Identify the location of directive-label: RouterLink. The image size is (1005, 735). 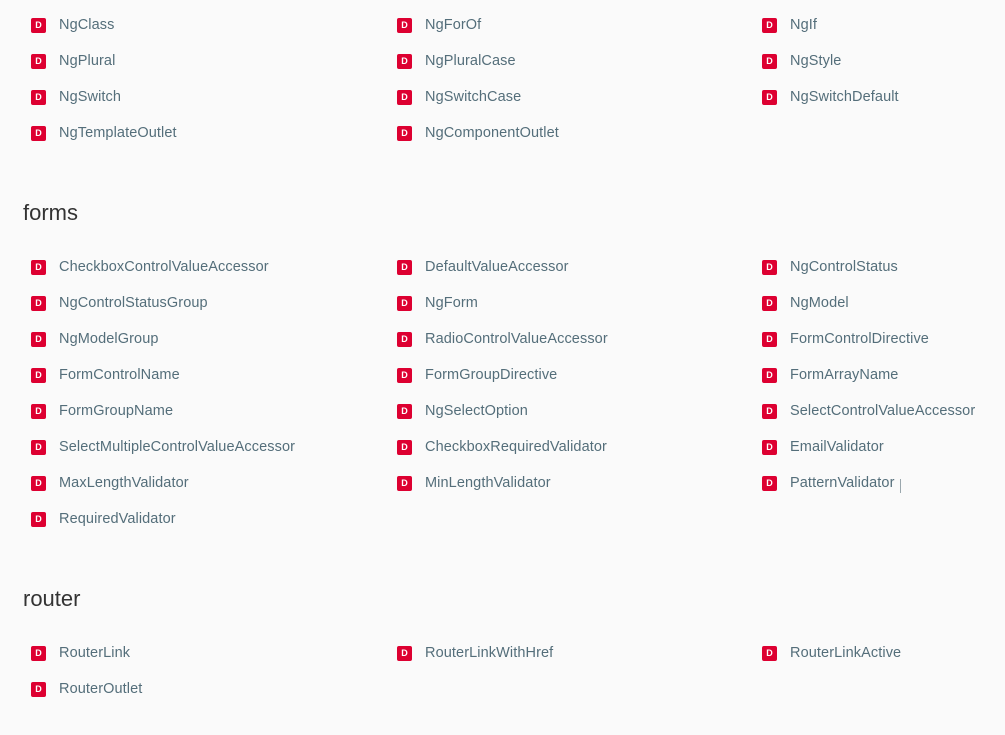
(95, 653).